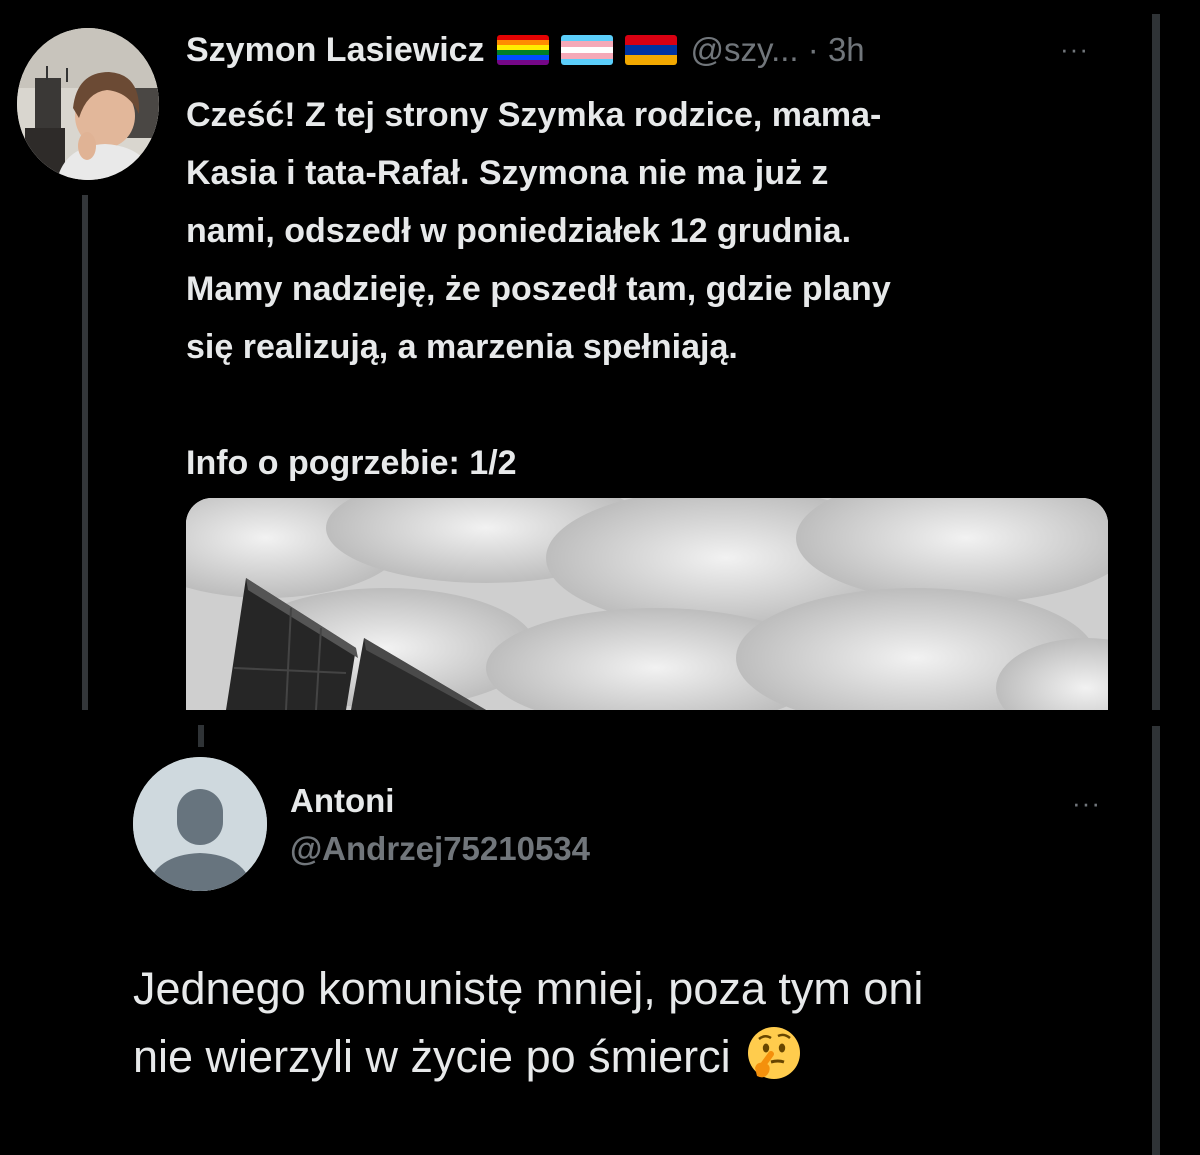 Image resolution: width=1200 pixels, height=1155 pixels. Describe the element at coordinates (201, 736) in the screenshot. I see `reply-connector` at that location.